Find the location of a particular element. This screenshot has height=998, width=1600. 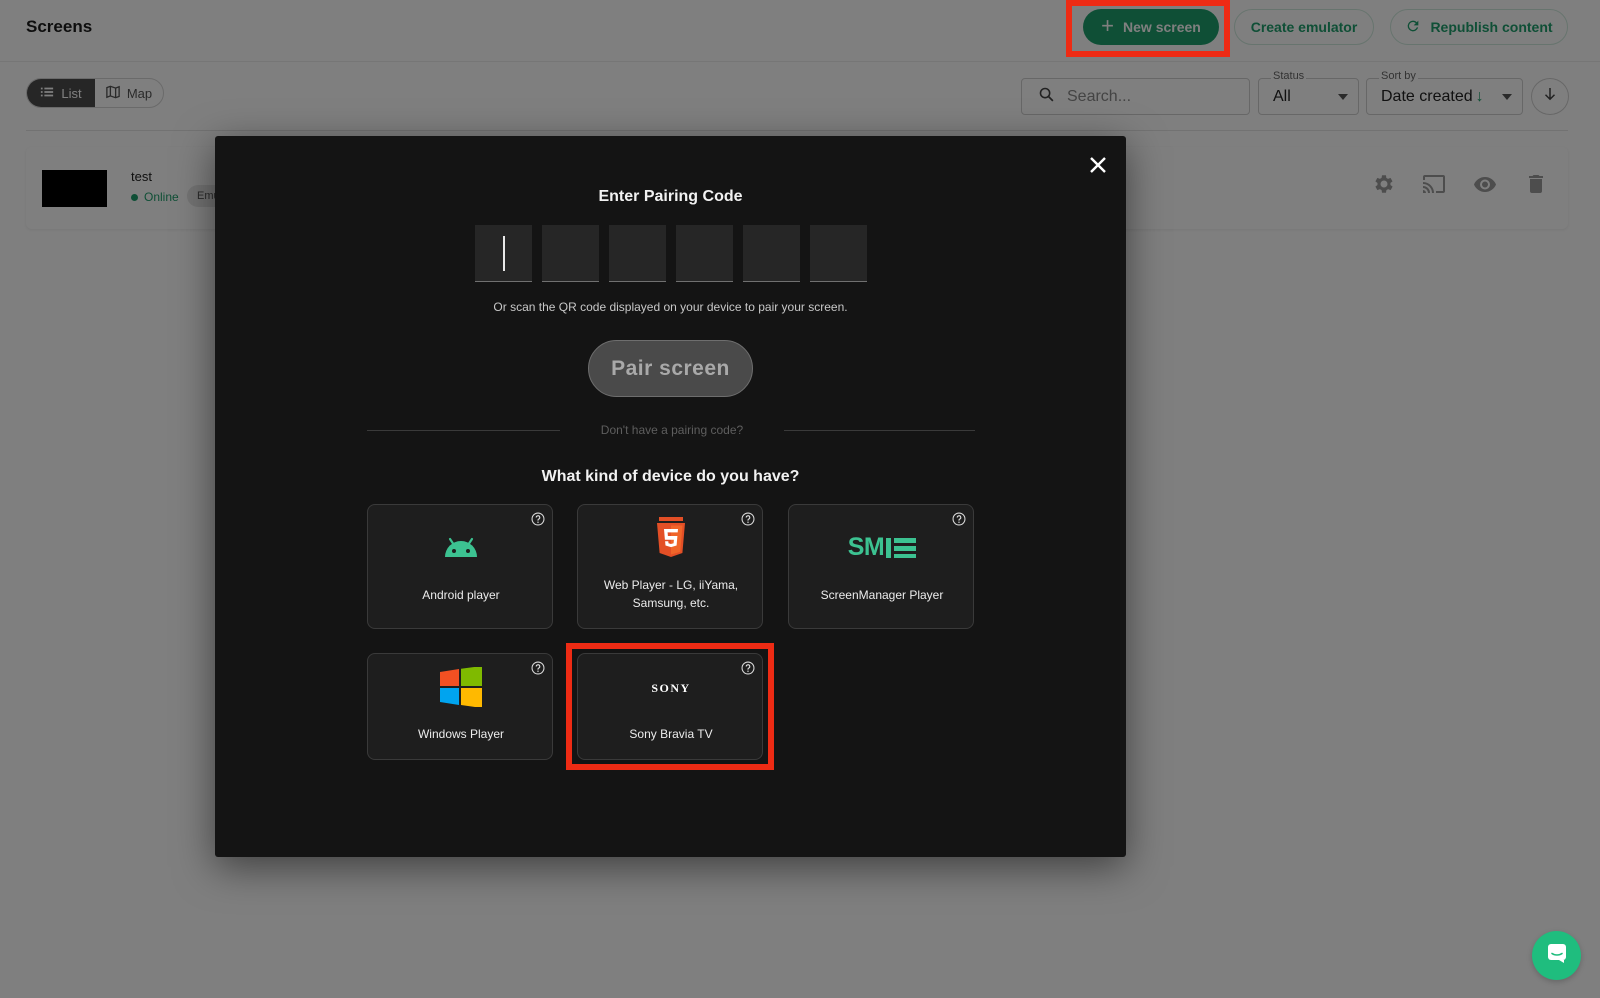

sony-logo-text: SONY is located at coordinates (671, 688).